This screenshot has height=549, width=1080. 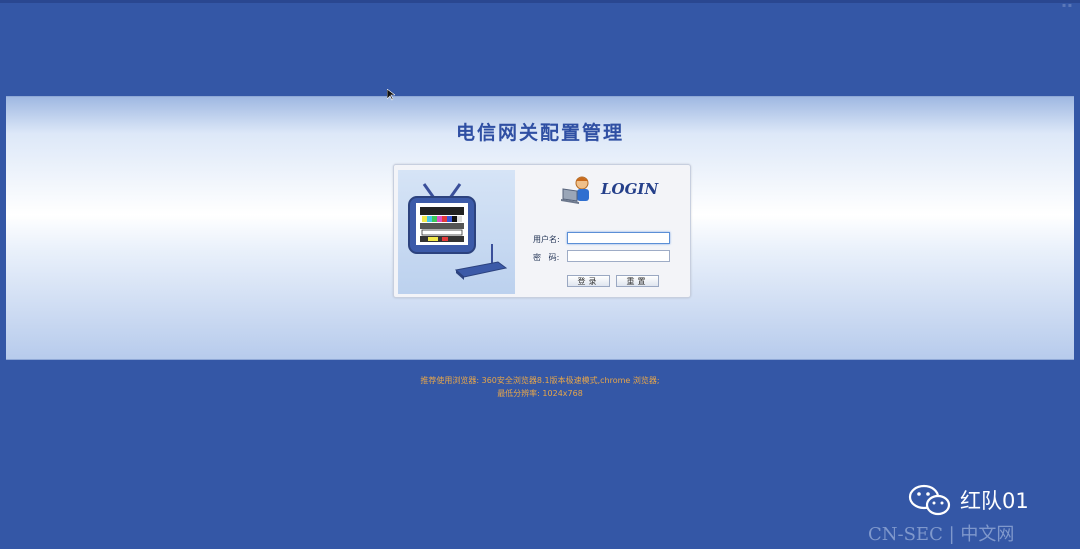 I want to click on login-heading: LOGIN, so click(x=630, y=189).